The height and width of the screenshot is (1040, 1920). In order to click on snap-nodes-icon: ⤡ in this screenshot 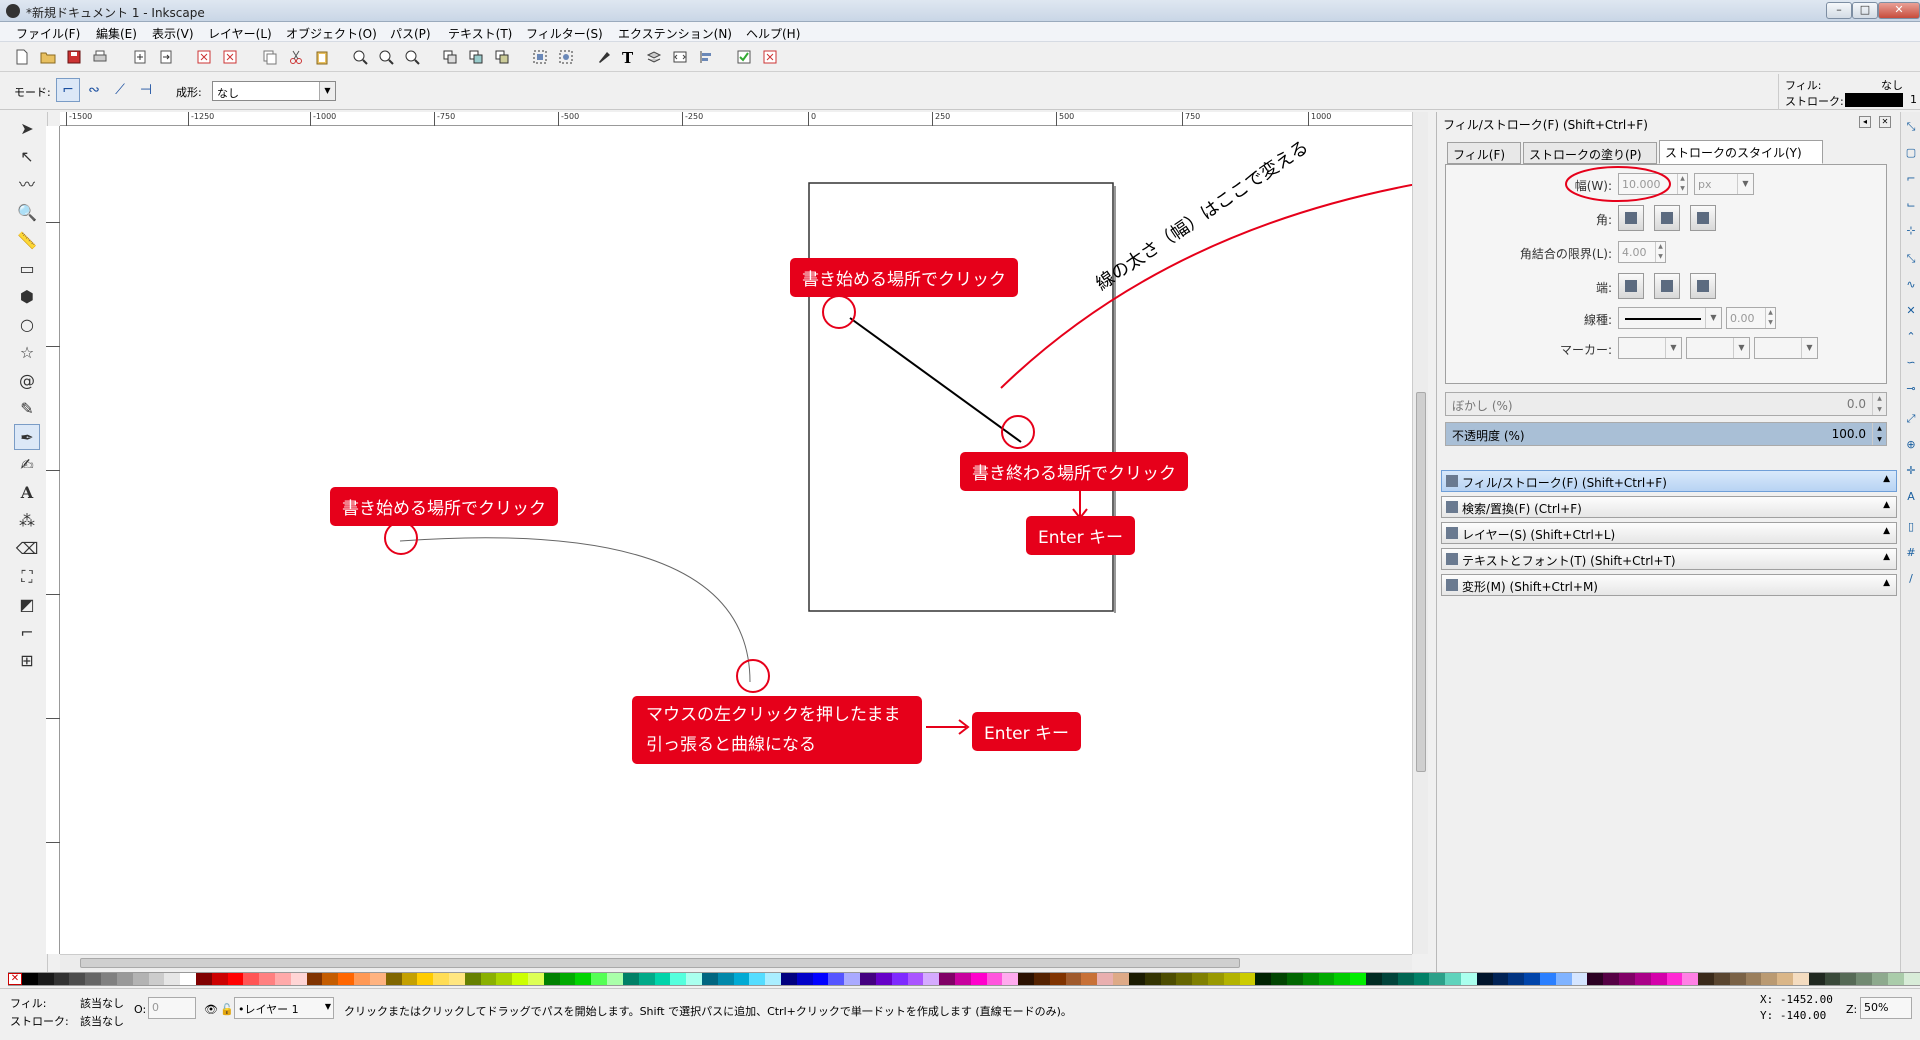, I will do `click(1911, 259)`.